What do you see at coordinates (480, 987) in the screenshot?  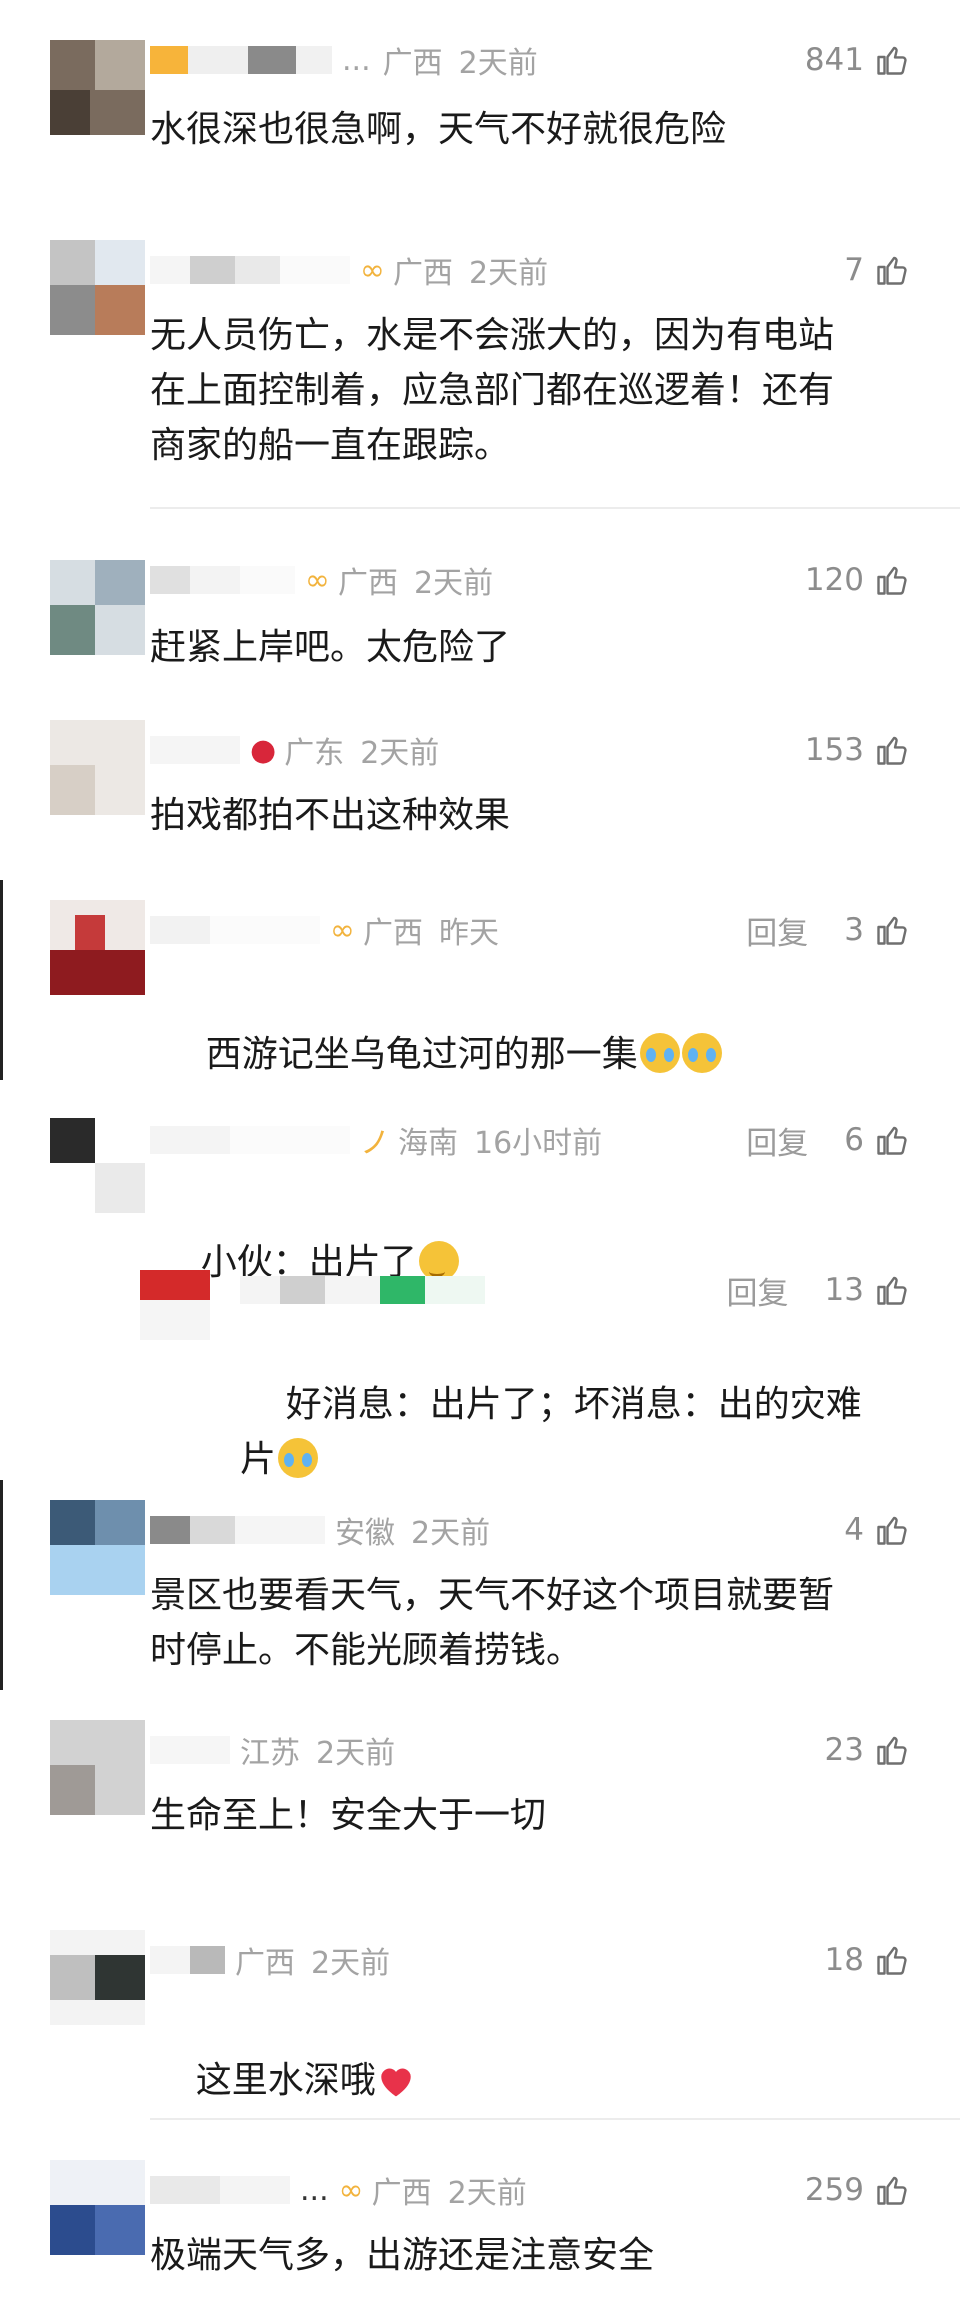 I see `comment-item: ∞ 广西 昨天 回复 3 西游记坐乌龟过河的那一集` at bounding box center [480, 987].